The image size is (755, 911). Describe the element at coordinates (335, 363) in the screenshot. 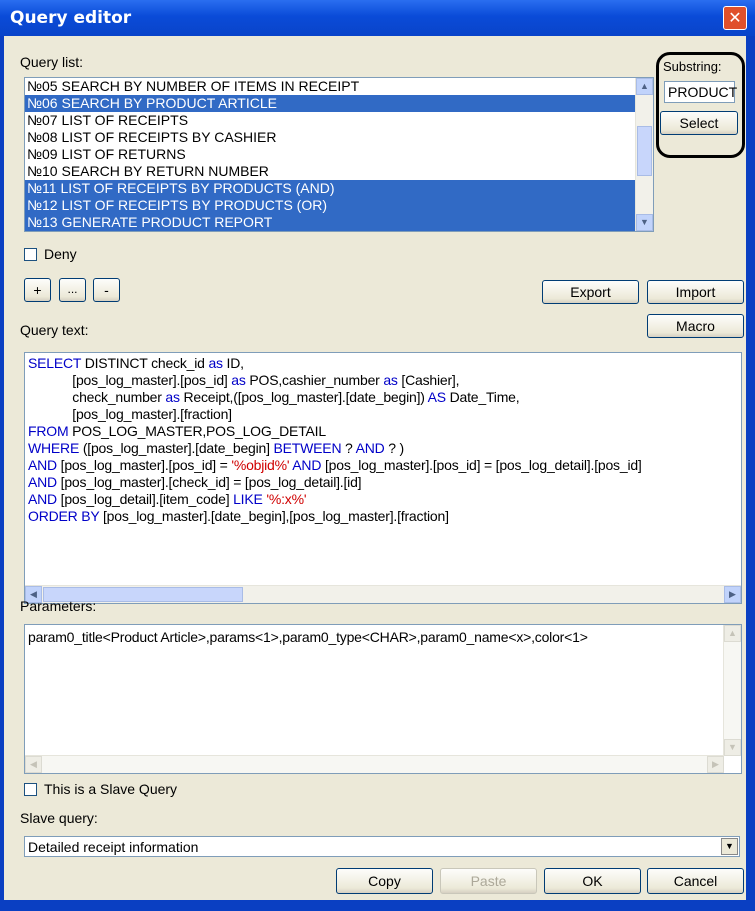

I see `query-text-line: SELECT DISTINCT check_id as ID,` at that location.